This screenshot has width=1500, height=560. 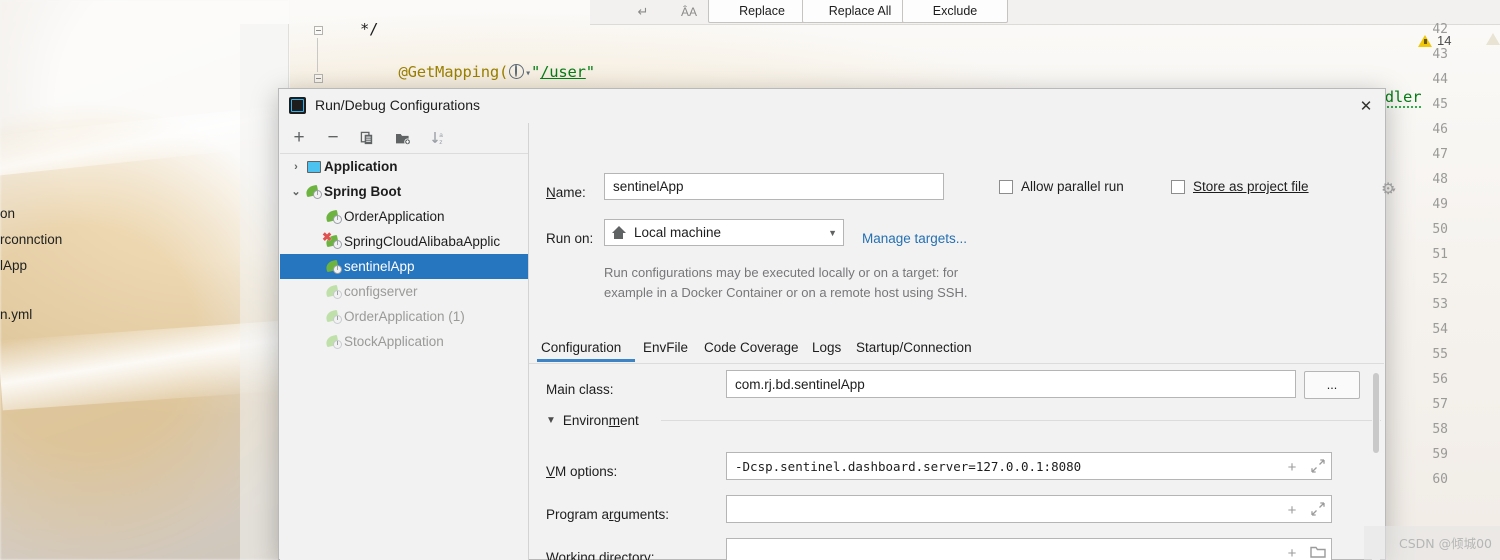 What do you see at coordinates (16, 314) in the screenshot?
I see `project-tree-fragment: n.yml` at bounding box center [16, 314].